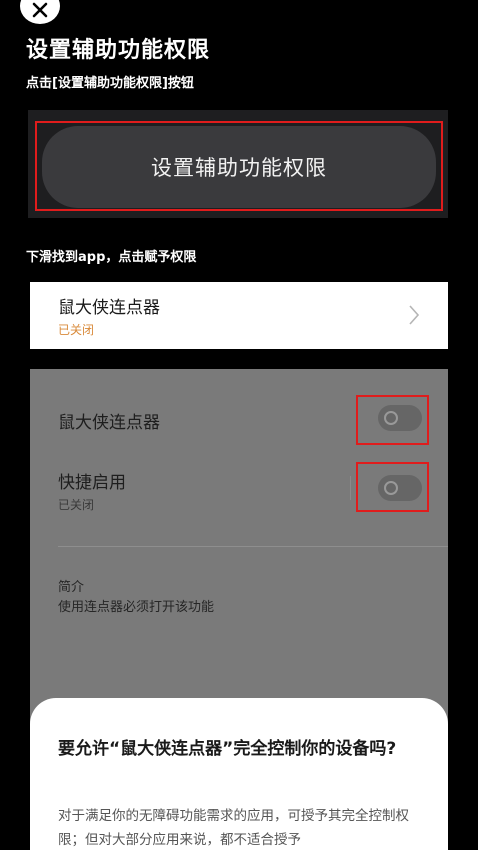 The image size is (478, 850). I want to click on shortcut-divider, so click(350, 488).